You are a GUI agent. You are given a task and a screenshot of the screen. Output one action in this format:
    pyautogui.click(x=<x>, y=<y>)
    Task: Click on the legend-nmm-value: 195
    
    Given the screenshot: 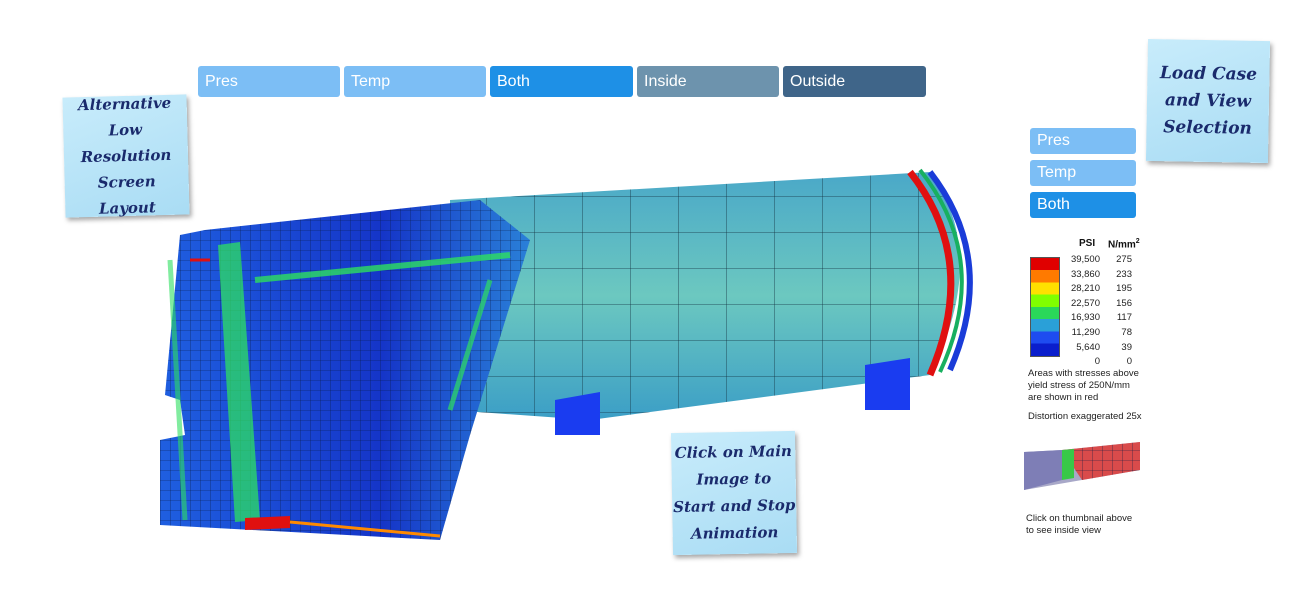 What is the action you would take?
    pyautogui.click(x=1124, y=289)
    